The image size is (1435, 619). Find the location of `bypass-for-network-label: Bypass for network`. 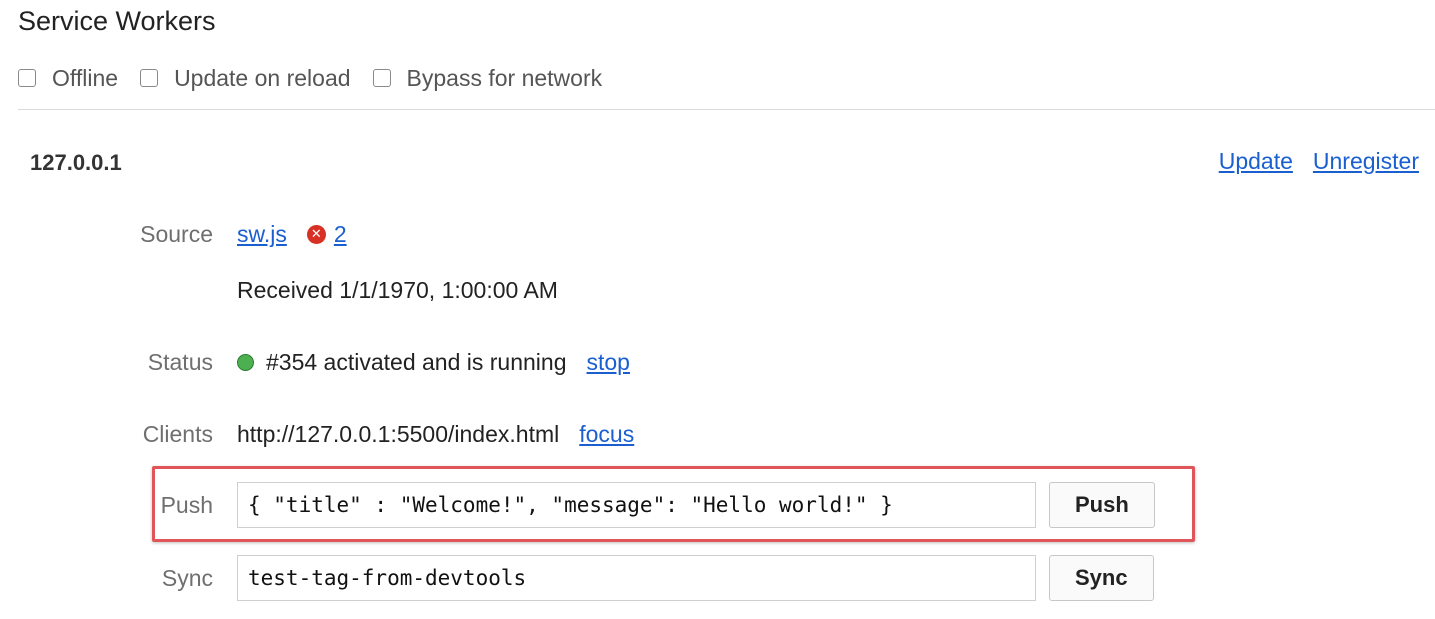

bypass-for-network-label: Bypass for network is located at coordinates (504, 77).